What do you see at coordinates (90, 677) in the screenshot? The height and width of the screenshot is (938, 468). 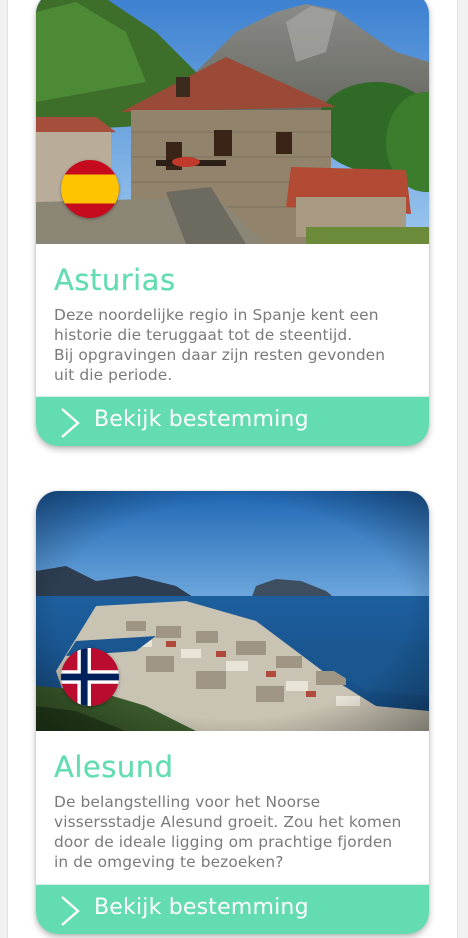 I see `norway-flag-icon` at bounding box center [90, 677].